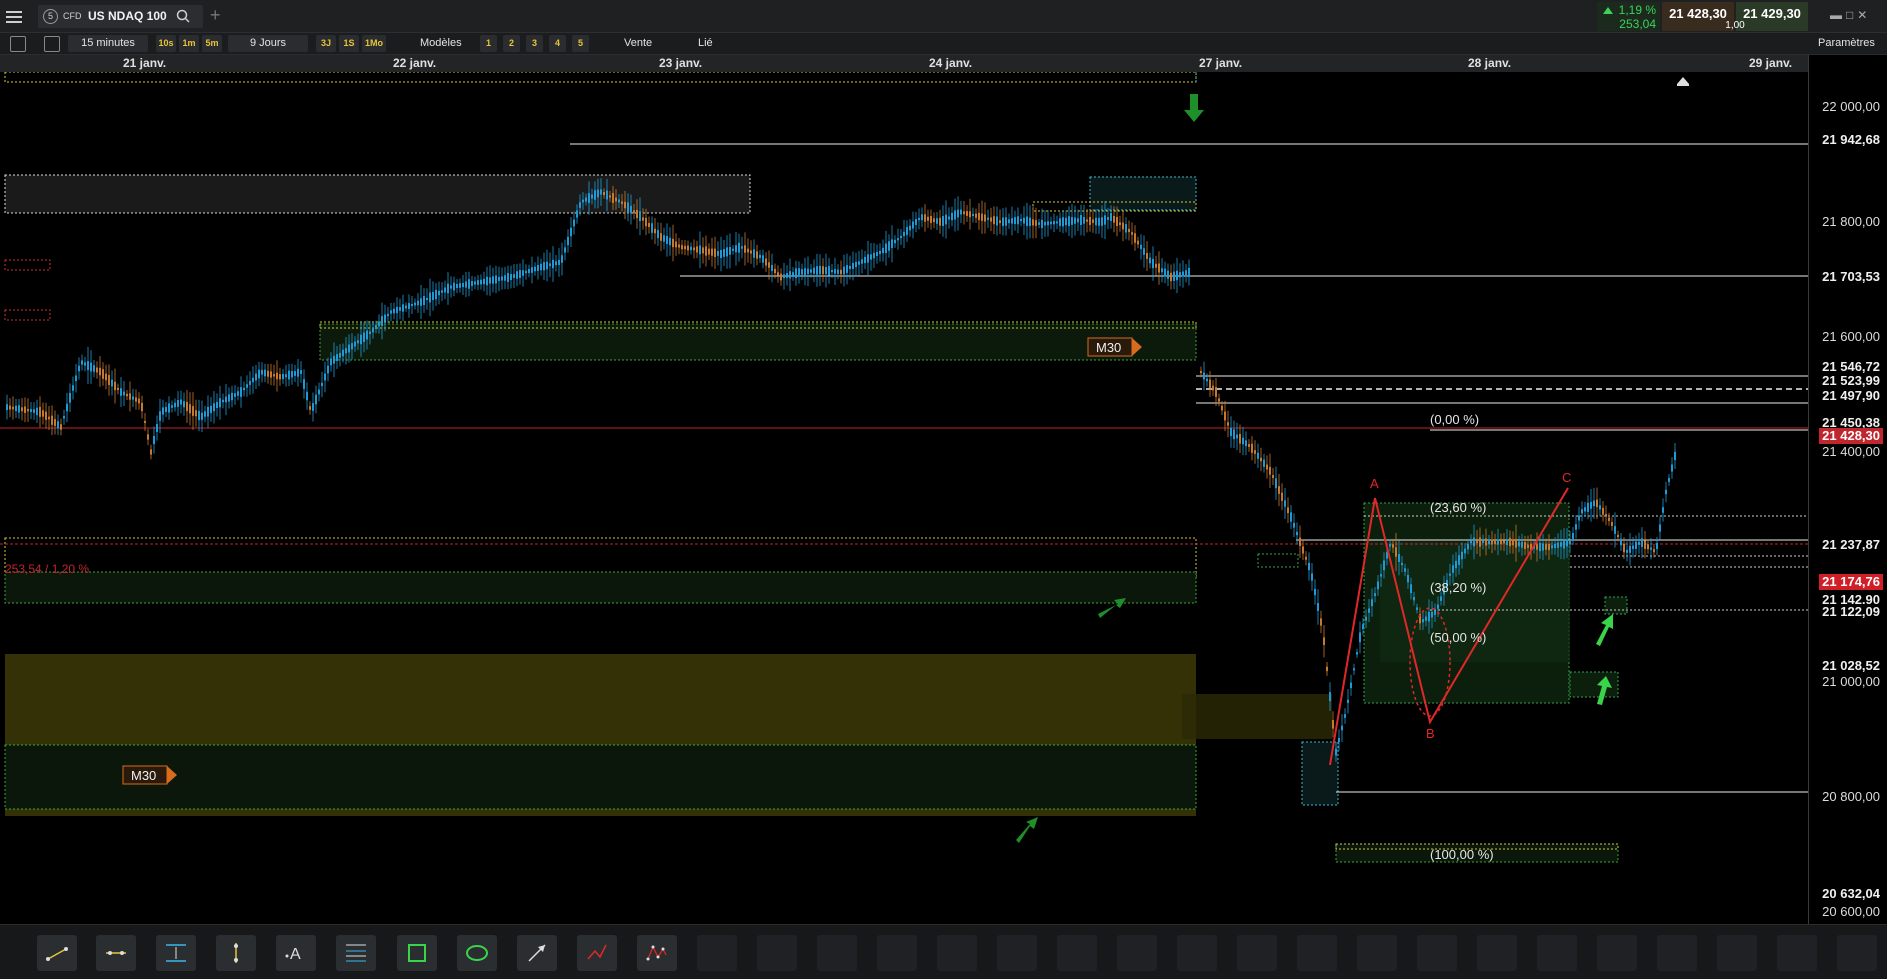 The height and width of the screenshot is (979, 1887). I want to click on green-zone-lower, so click(600, 777).